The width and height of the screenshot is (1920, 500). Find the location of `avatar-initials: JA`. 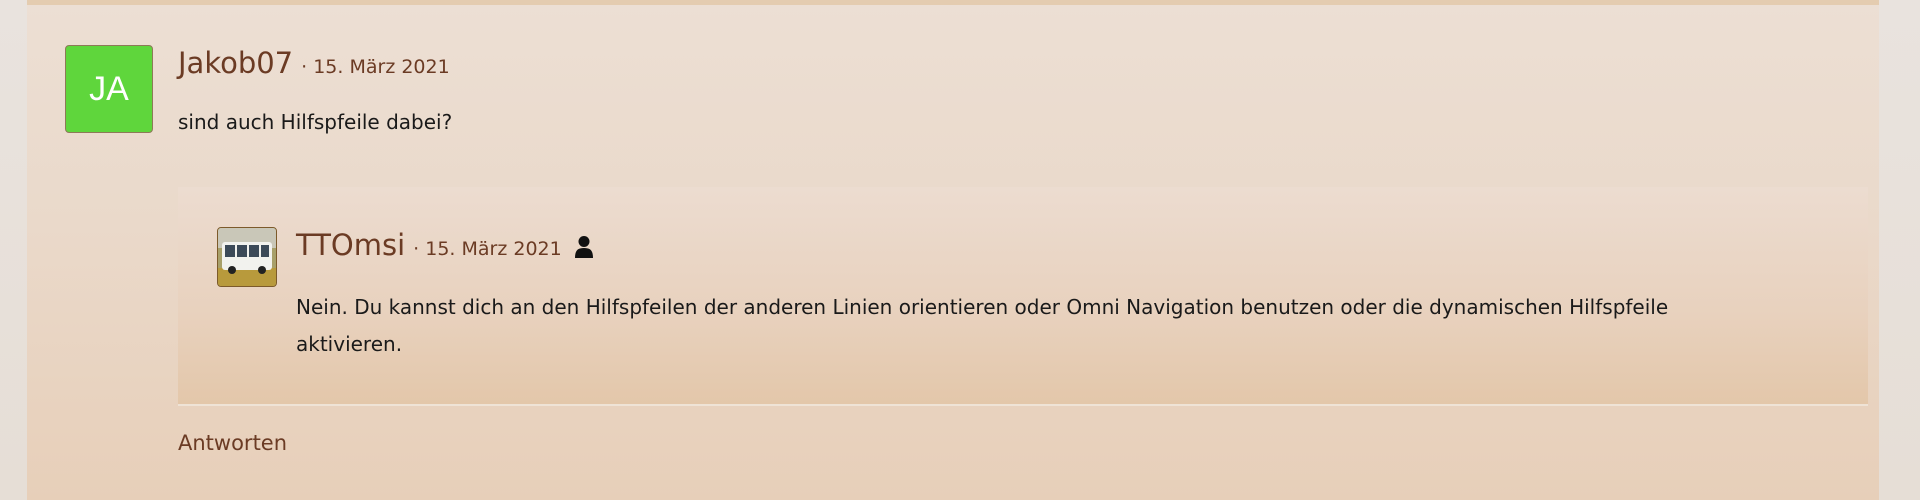

avatar-initials: JA is located at coordinates (109, 88).